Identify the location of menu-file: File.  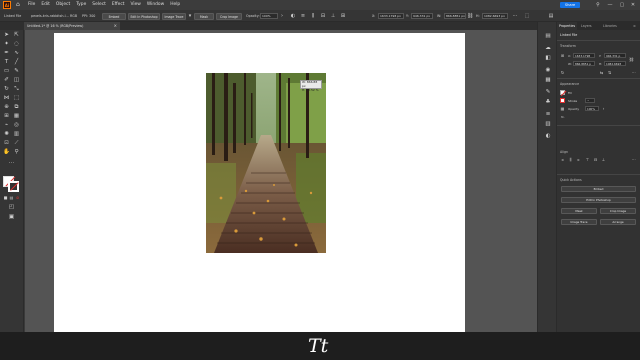
(31, 5).